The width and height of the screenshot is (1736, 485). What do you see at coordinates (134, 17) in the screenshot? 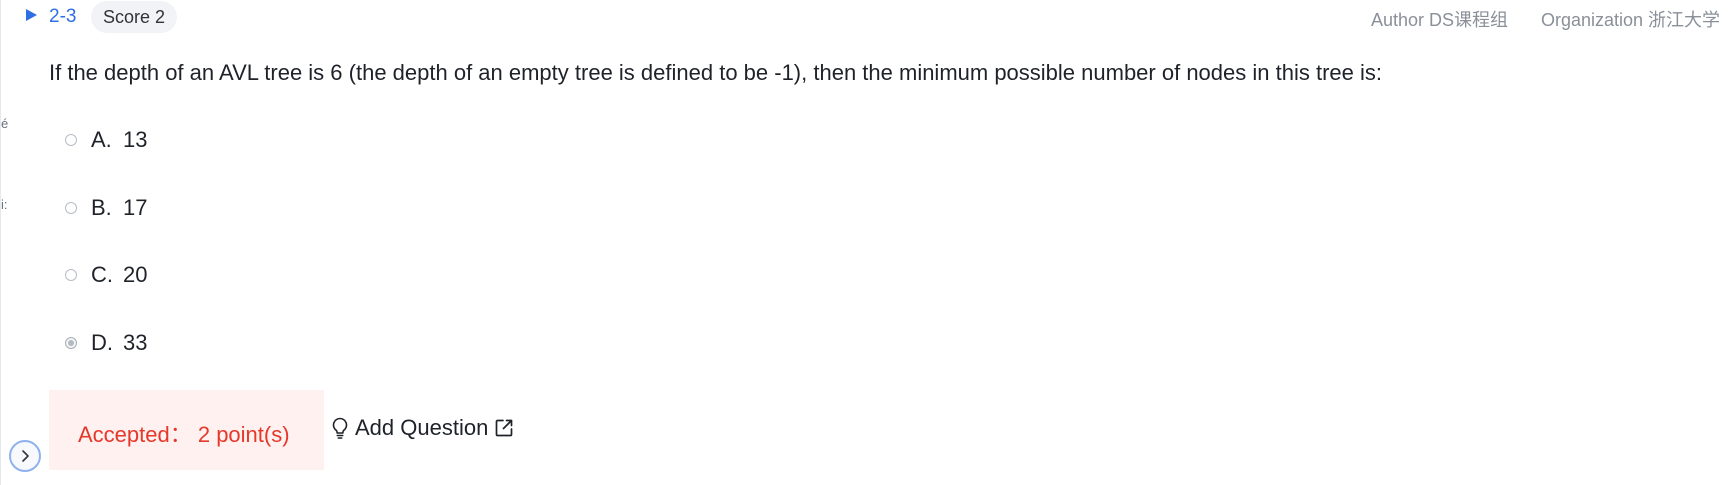
I see `score-badge: Score 2` at bounding box center [134, 17].